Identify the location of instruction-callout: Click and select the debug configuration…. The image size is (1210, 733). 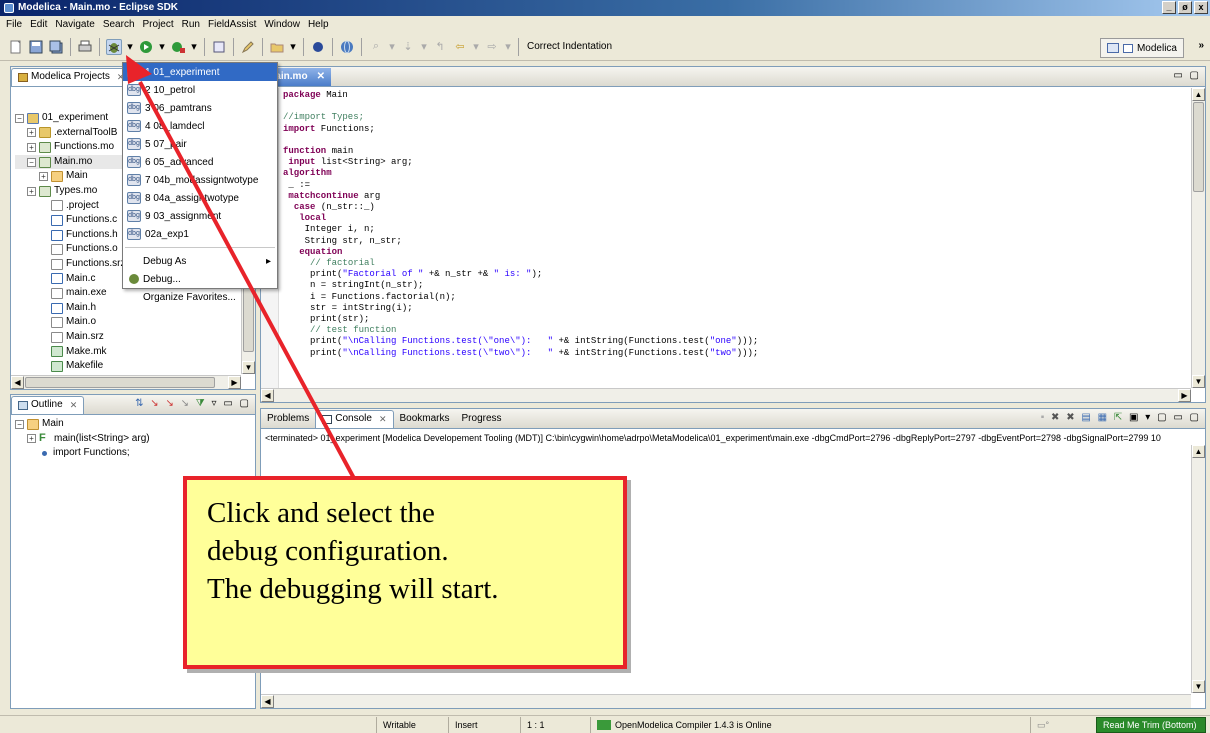
(405, 572).